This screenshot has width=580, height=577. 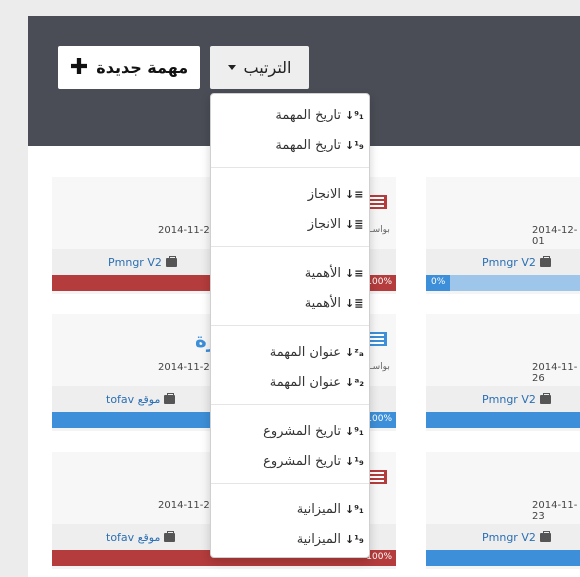 I want to click on caret-down-icon, so click(x=231, y=67).